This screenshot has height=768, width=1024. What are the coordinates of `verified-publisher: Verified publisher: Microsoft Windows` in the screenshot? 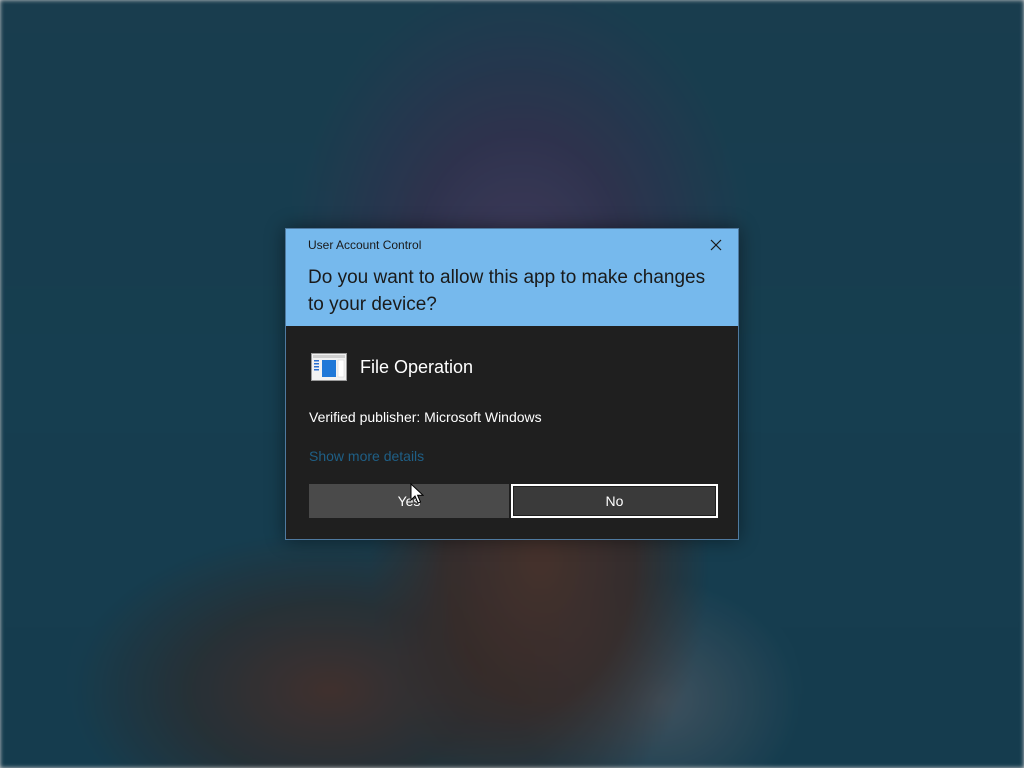 It's located at (425, 417).